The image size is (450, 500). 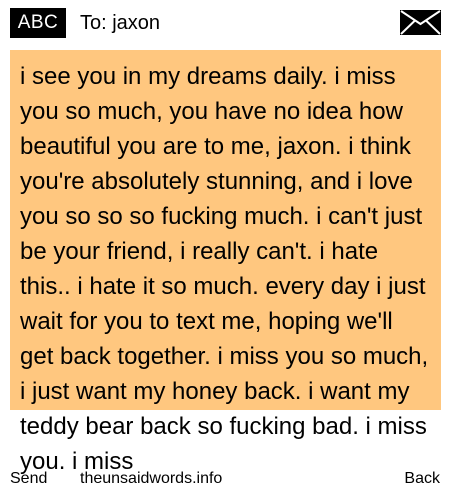 What do you see at coordinates (225, 485) in the screenshot?
I see `softkey-bar: Send theunsaidwords.info Back` at bounding box center [225, 485].